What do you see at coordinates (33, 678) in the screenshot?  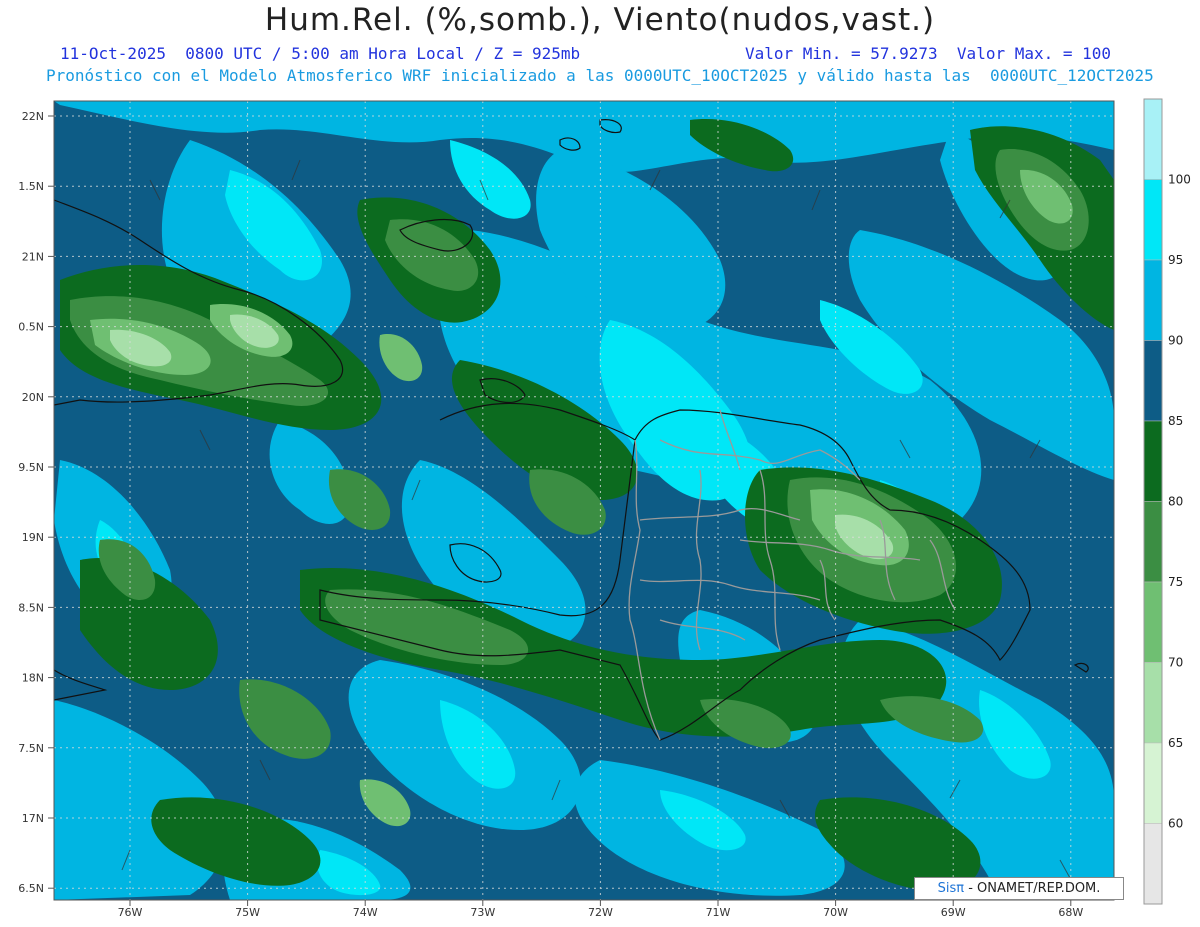 I see `lat-tick-label: 18N` at bounding box center [33, 678].